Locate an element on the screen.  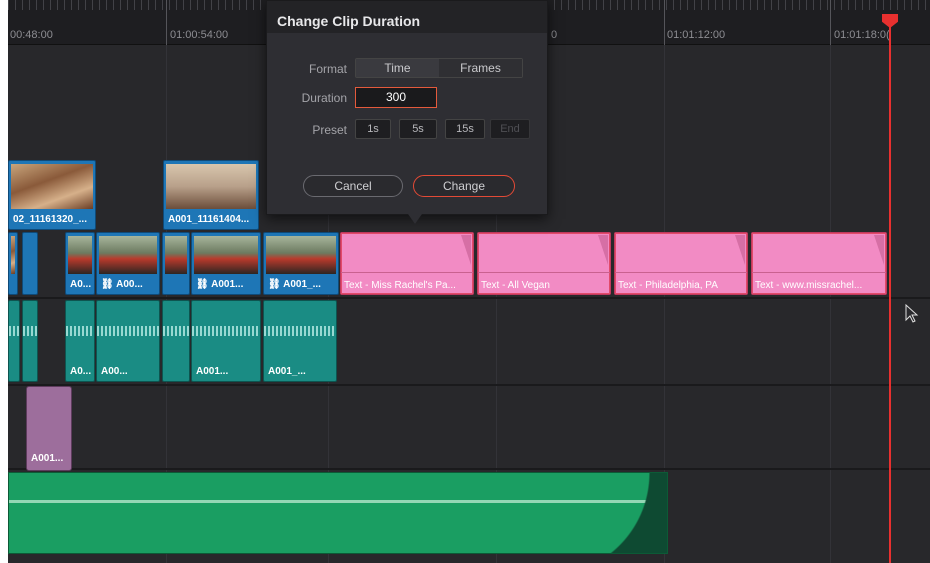
format-label: Format is located at coordinates (327, 69).